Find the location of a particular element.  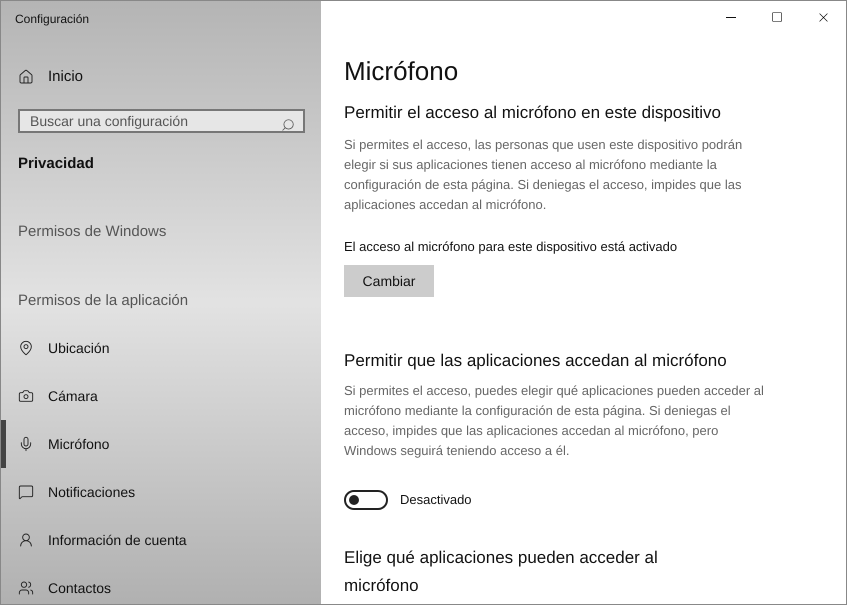

nav-item: Cámara is located at coordinates (161, 396).